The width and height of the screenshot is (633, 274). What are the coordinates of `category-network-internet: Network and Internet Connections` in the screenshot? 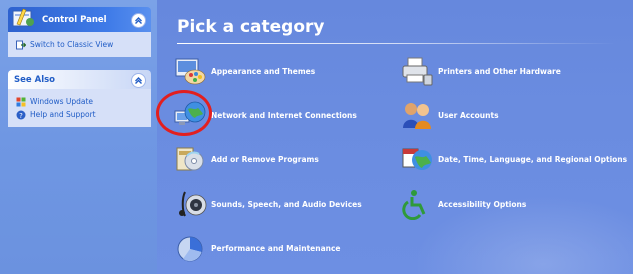 It's located at (265, 115).